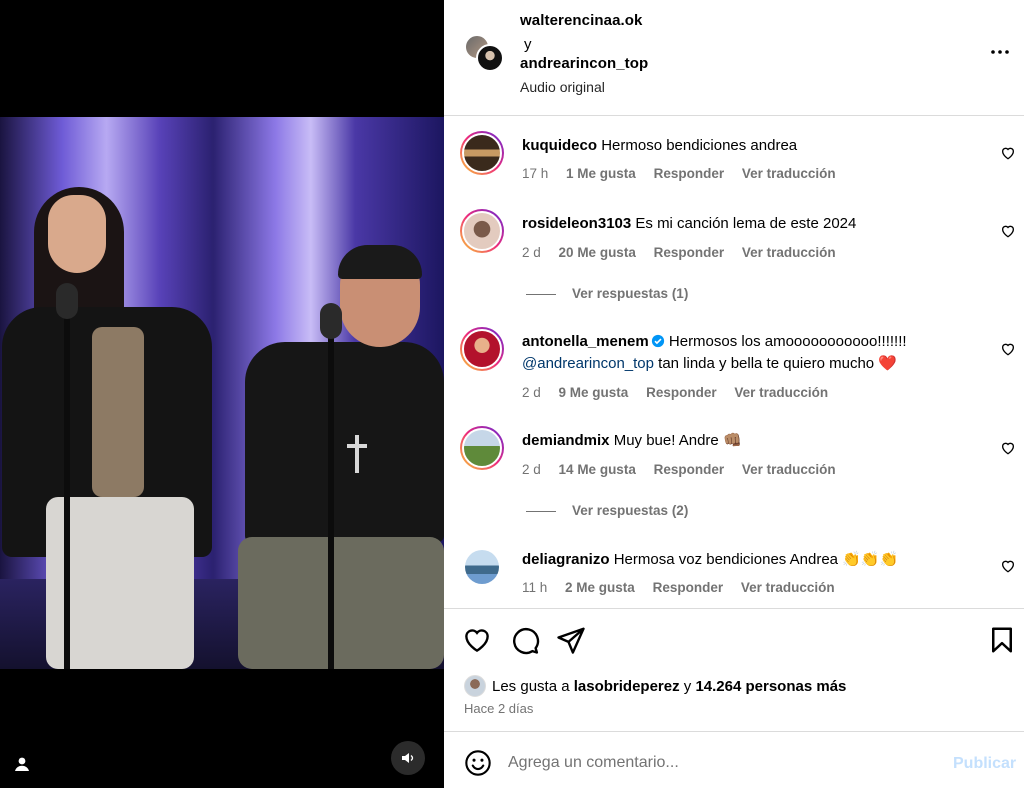  I want to click on comment-time: 17 h, so click(535, 173).